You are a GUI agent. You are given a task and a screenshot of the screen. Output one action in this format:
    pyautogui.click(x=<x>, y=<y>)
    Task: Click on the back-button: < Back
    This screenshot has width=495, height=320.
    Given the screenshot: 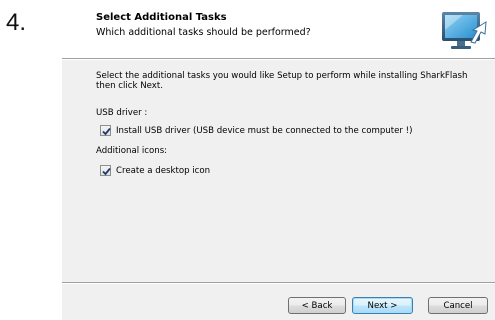 What is the action you would take?
    pyautogui.click(x=317, y=305)
    